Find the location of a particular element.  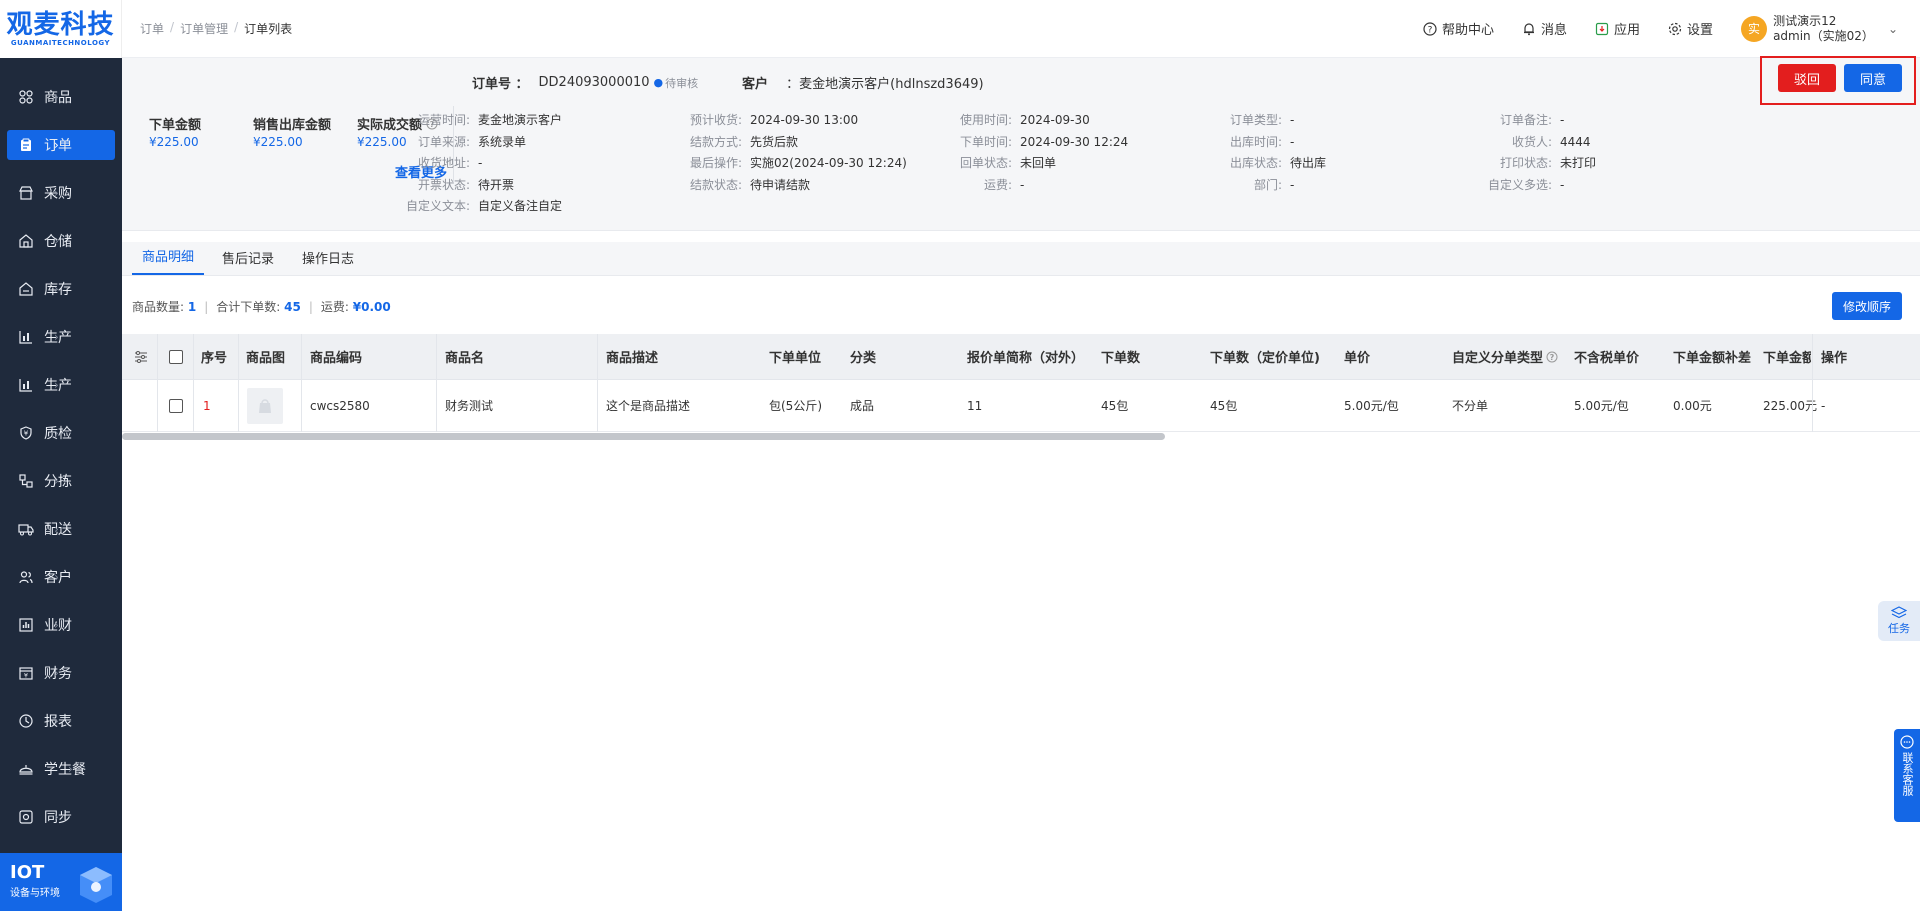

horizontal-scrollbar is located at coordinates (643, 436).